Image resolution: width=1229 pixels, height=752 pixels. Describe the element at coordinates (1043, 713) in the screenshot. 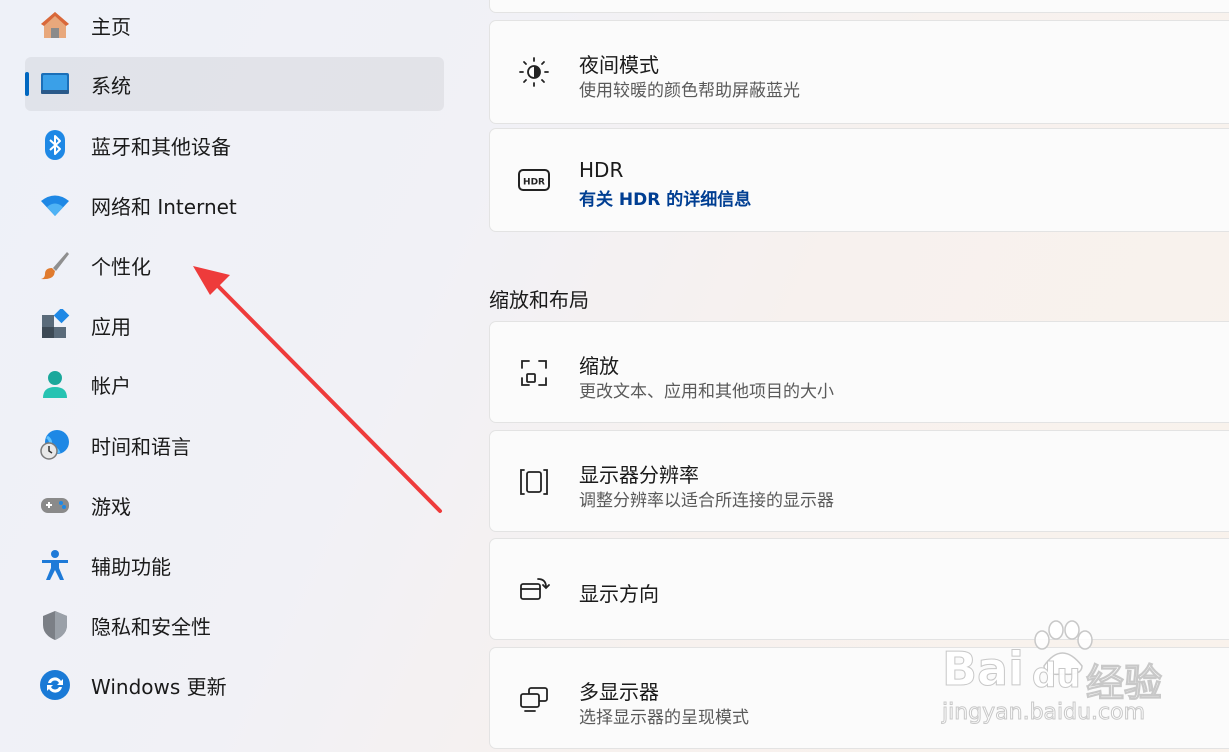

I see `watermark-url: jingyan.baidu.com` at that location.